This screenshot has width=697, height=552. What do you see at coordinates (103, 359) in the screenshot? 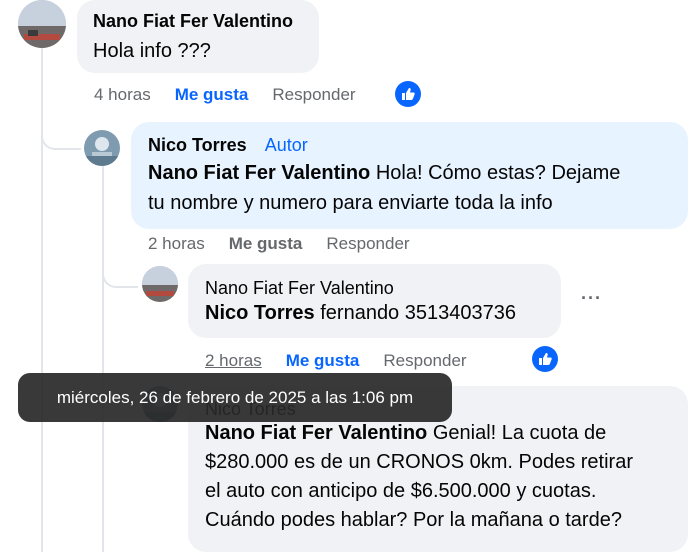
I see `thread-line-reply` at bounding box center [103, 359].